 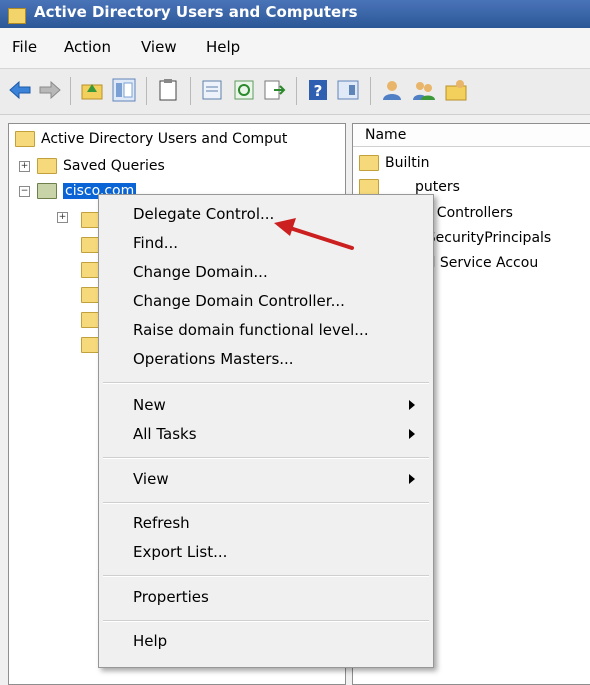 I want to click on menu-help: Help, so click(x=223, y=47).